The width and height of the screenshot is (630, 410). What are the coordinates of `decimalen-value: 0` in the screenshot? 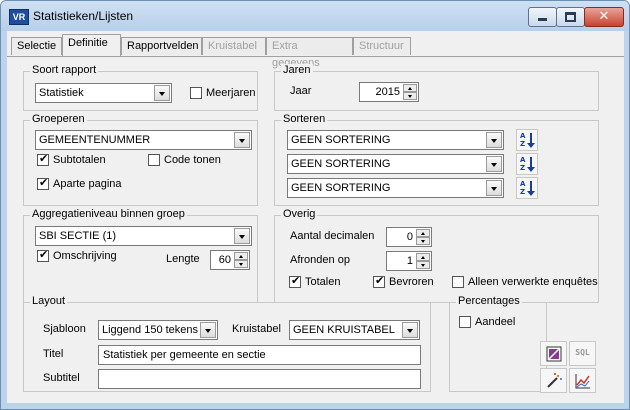 It's located at (409, 237).